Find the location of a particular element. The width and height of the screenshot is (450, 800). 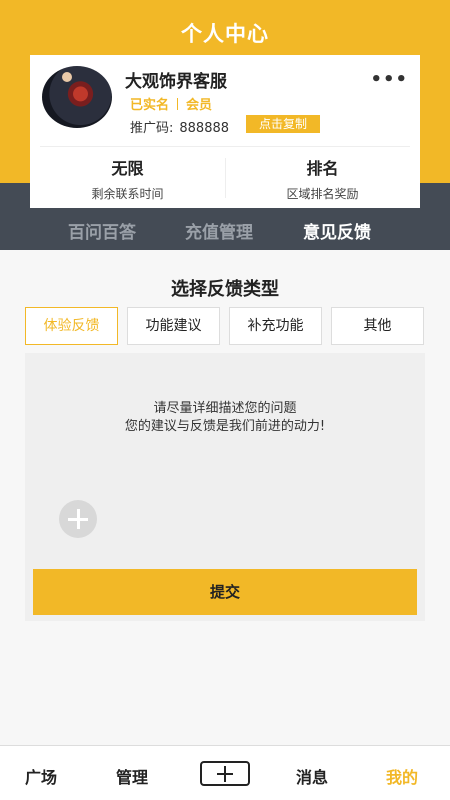

type-supplement-button: 补充功能 is located at coordinates (275, 326).